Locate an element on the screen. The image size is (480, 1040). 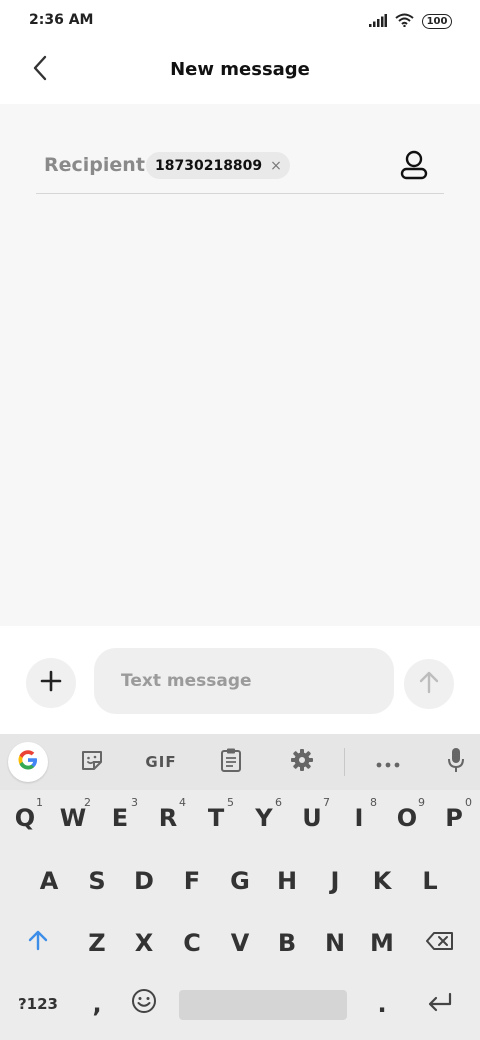
emoji-key is located at coordinates (144, 1004).